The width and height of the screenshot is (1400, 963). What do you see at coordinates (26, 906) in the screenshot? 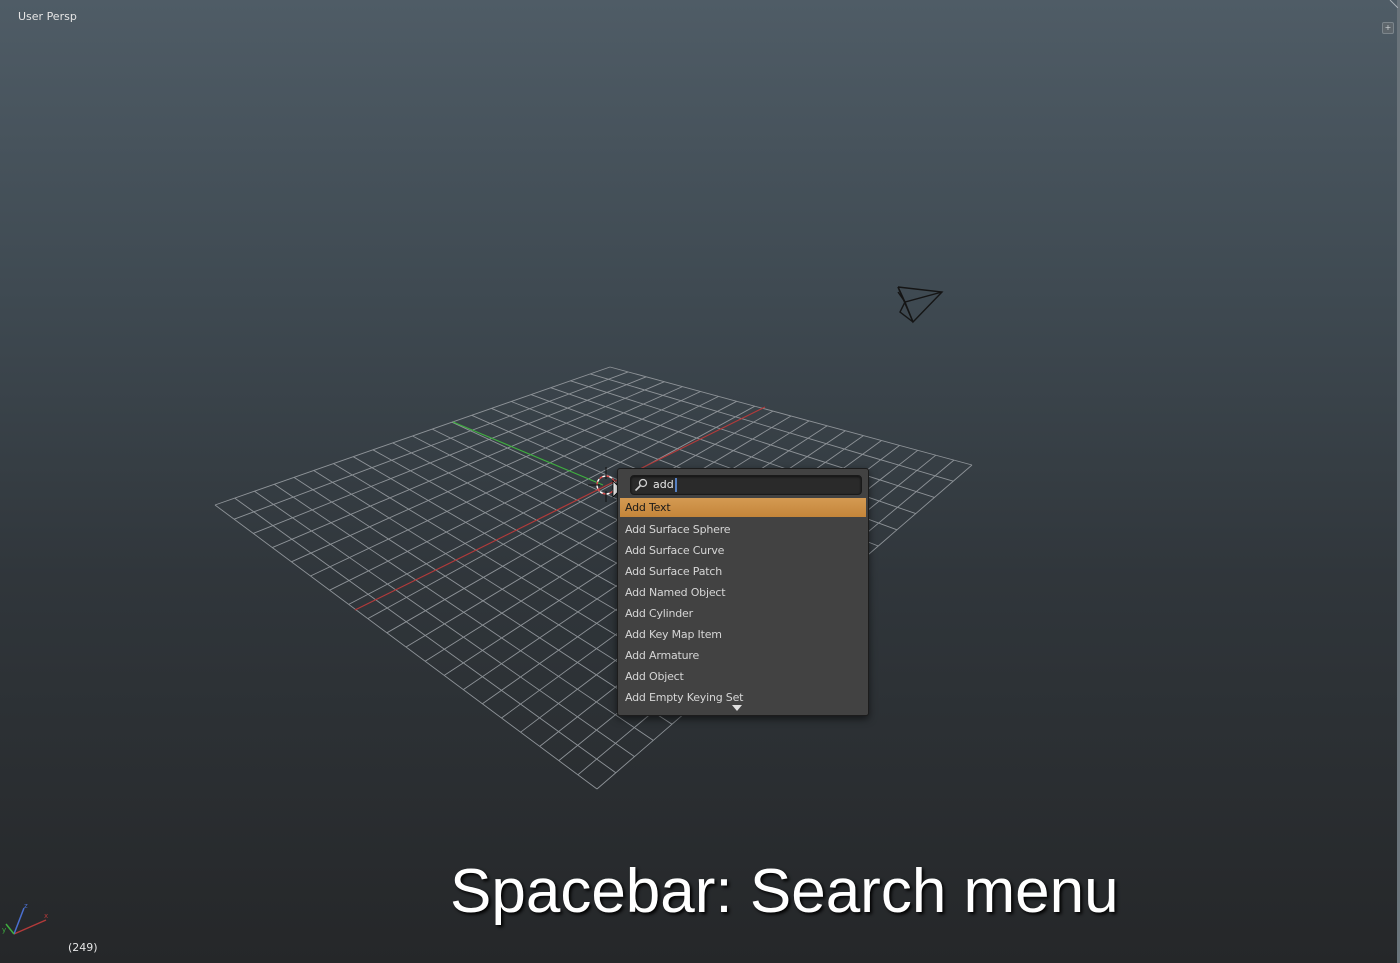
I see `svg-text: z` at bounding box center [26, 906].